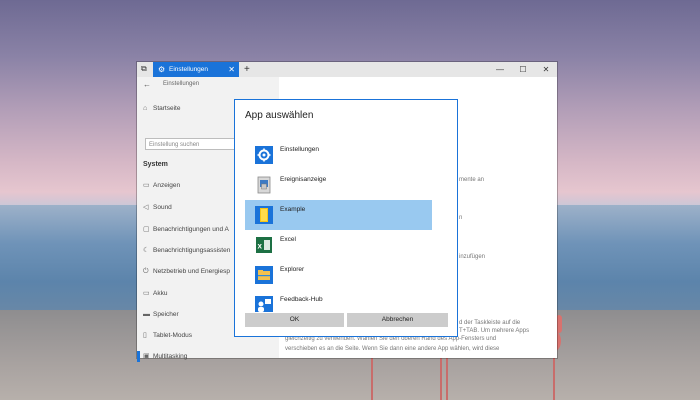 Image resolution: width=700 pixels, height=400 pixels. Describe the element at coordinates (292, 269) in the screenshot. I see `list-item-label: Explorer` at that location.